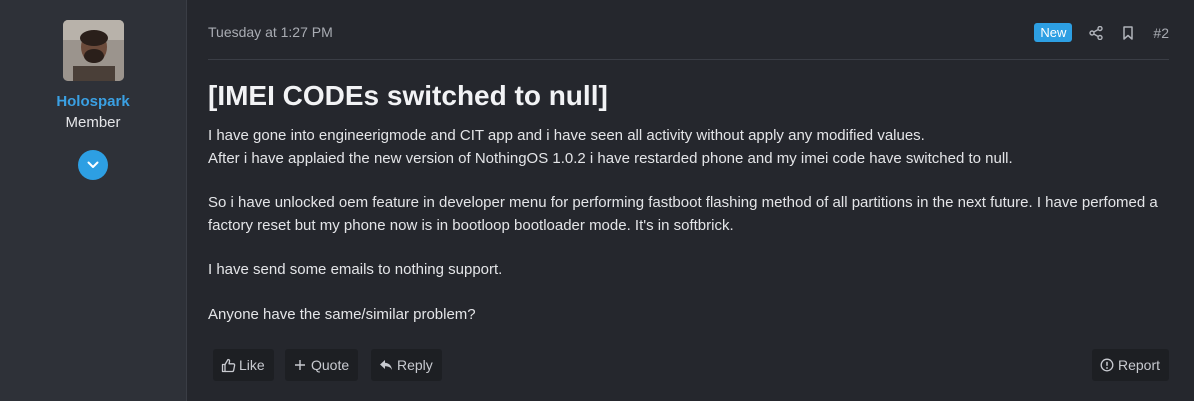  Describe the element at coordinates (252, 365) in the screenshot. I see `like-label: Like` at that location.